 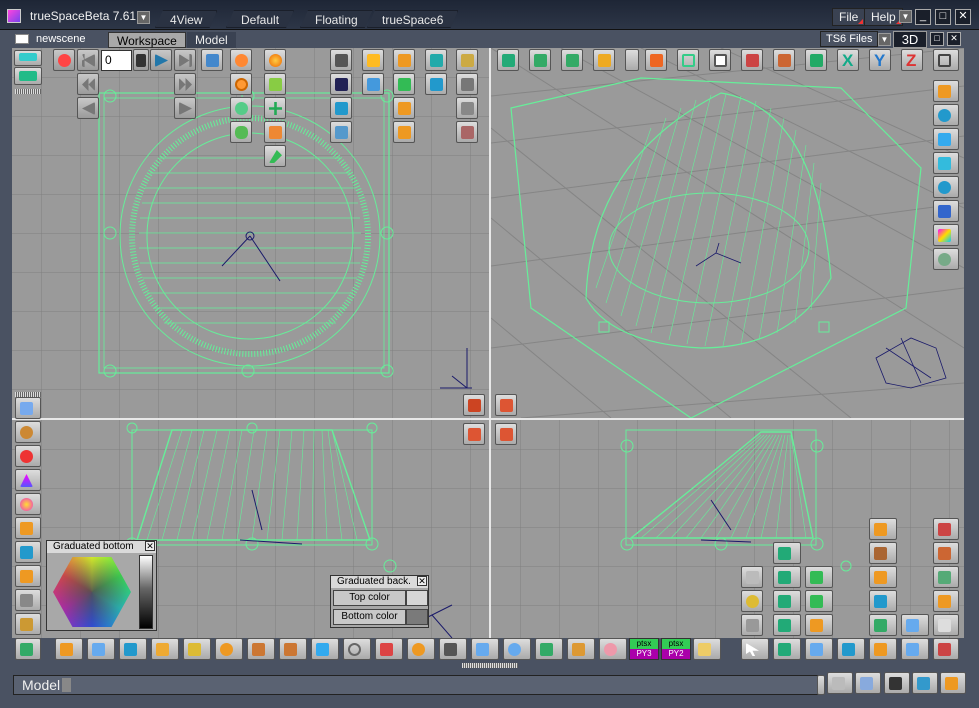 I want to click on wire-cube-icon, so click(x=688, y=60).